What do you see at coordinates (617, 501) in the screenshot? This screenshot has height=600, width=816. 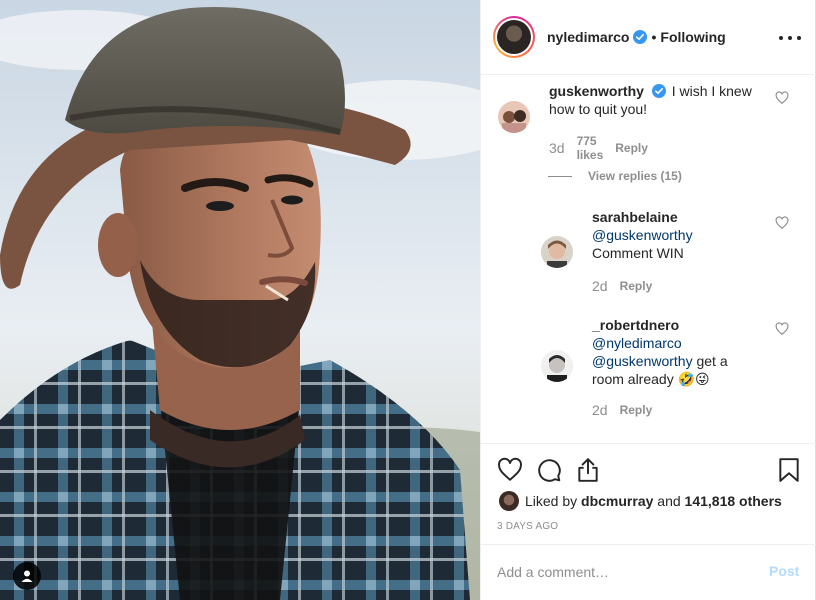 I see `liker-username: dbcmurray` at bounding box center [617, 501].